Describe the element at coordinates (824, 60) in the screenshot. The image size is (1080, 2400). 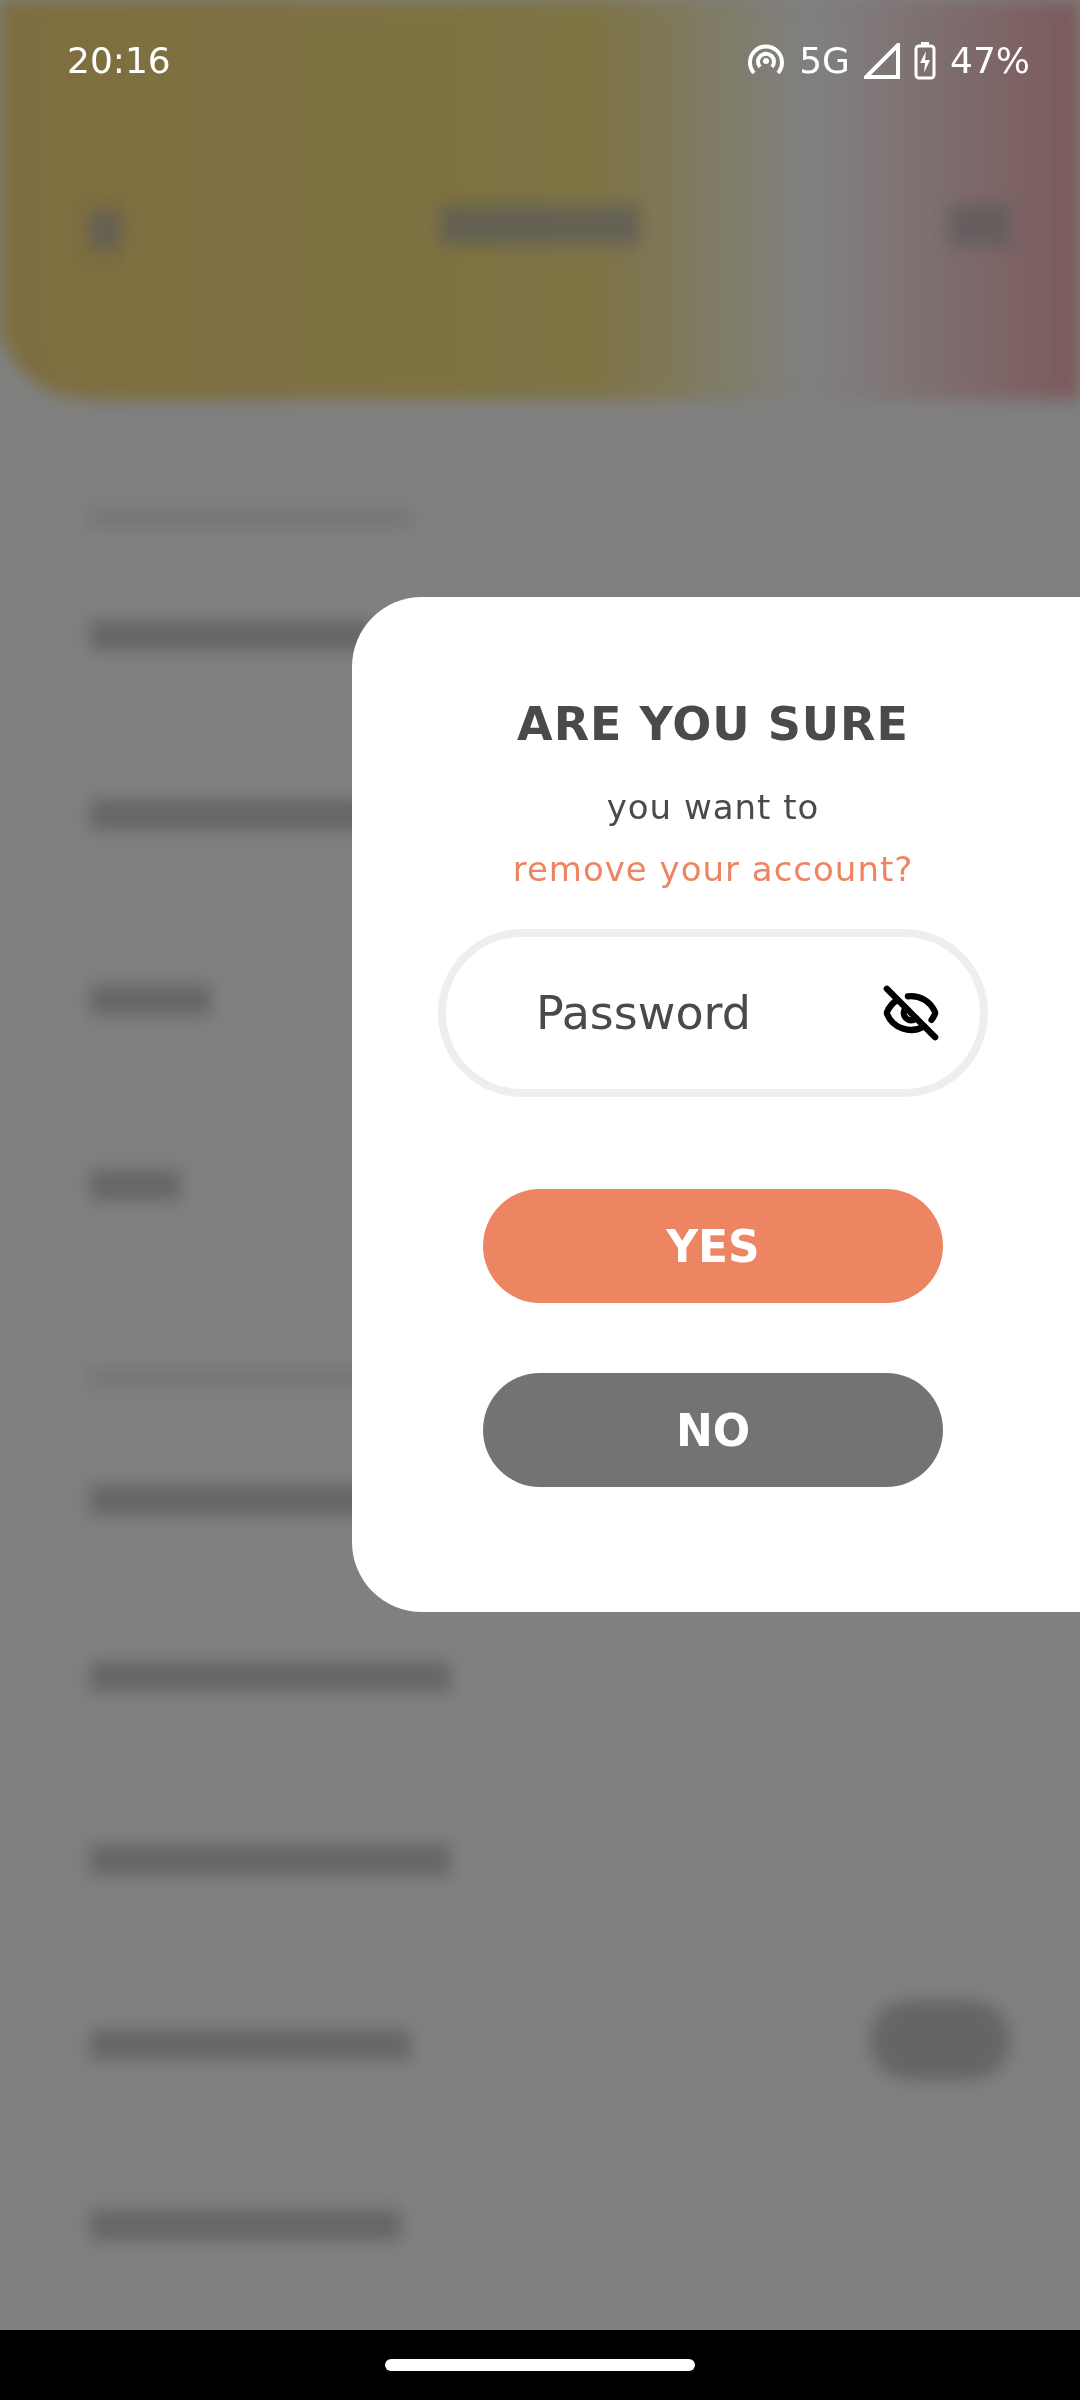
I see `network-type: 5G` at that location.